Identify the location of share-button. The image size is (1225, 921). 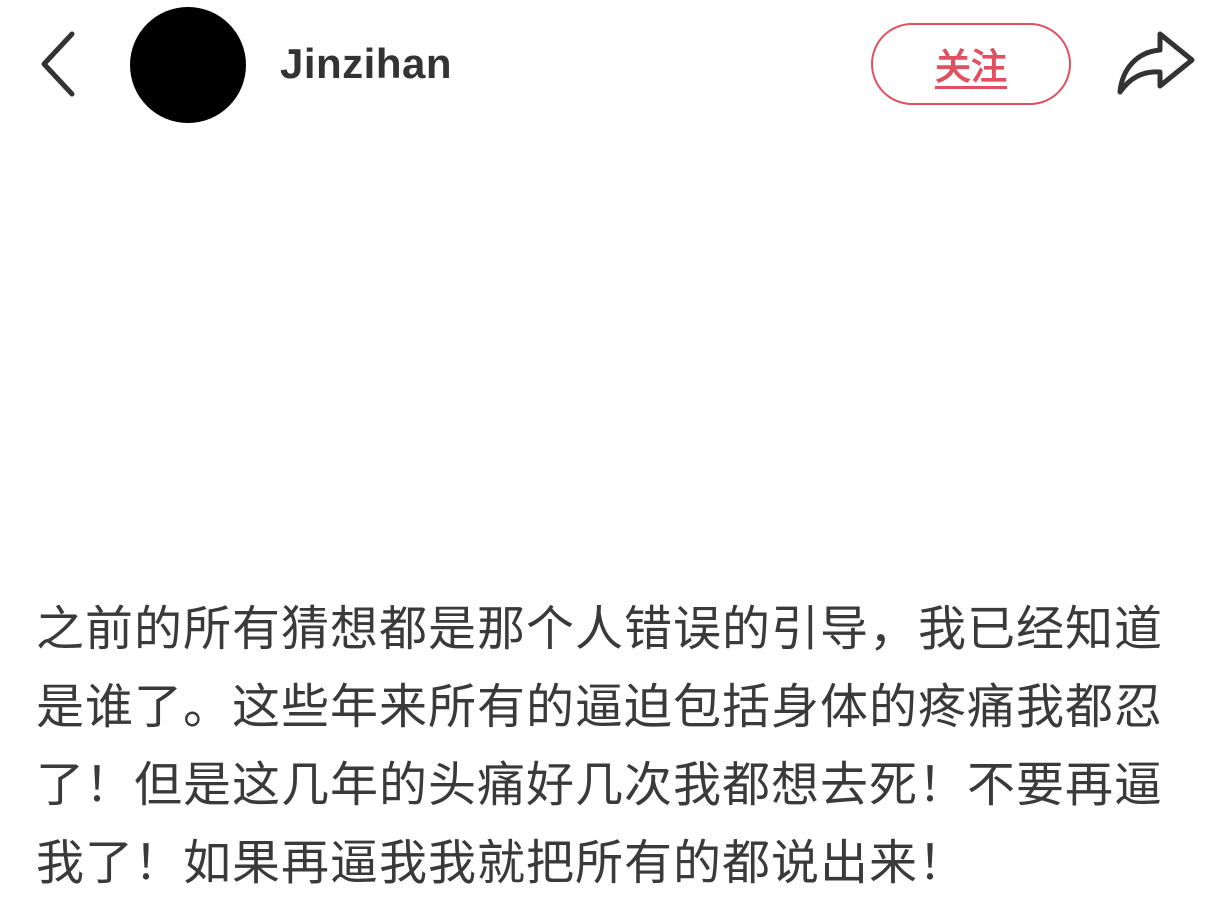
(1156, 63).